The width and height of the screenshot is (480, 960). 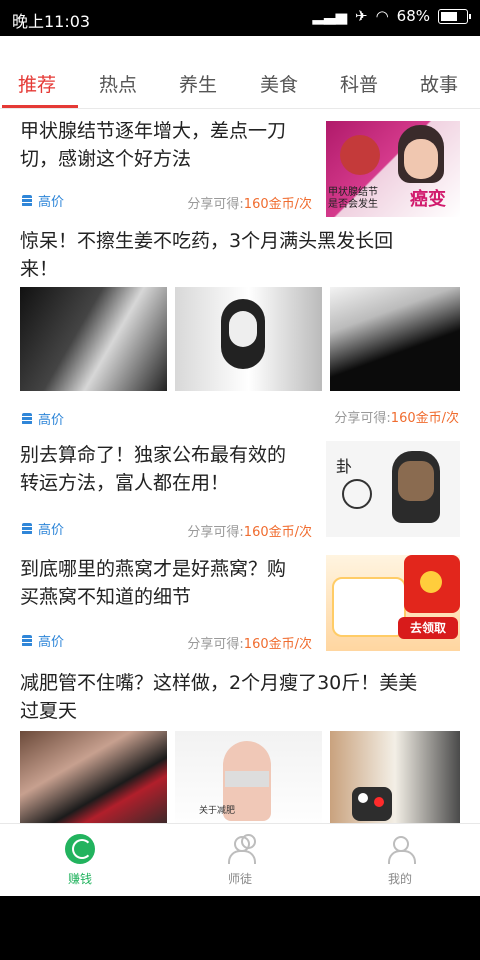 I want to click on status-bar: 晚上11:03 ▂▃▅ ✈ ◠ 68%, so click(x=240, y=18).